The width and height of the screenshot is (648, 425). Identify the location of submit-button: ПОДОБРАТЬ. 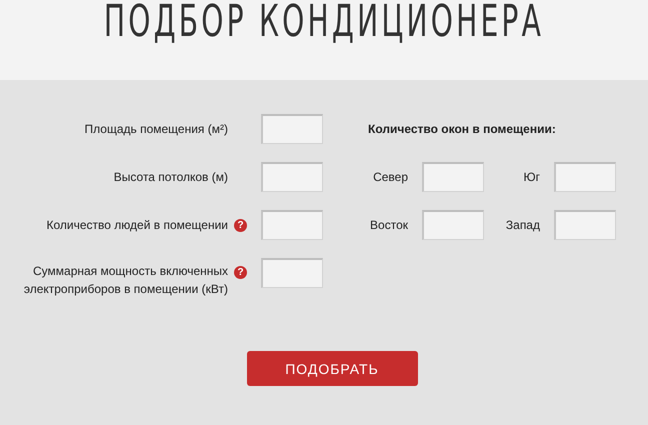
(332, 368).